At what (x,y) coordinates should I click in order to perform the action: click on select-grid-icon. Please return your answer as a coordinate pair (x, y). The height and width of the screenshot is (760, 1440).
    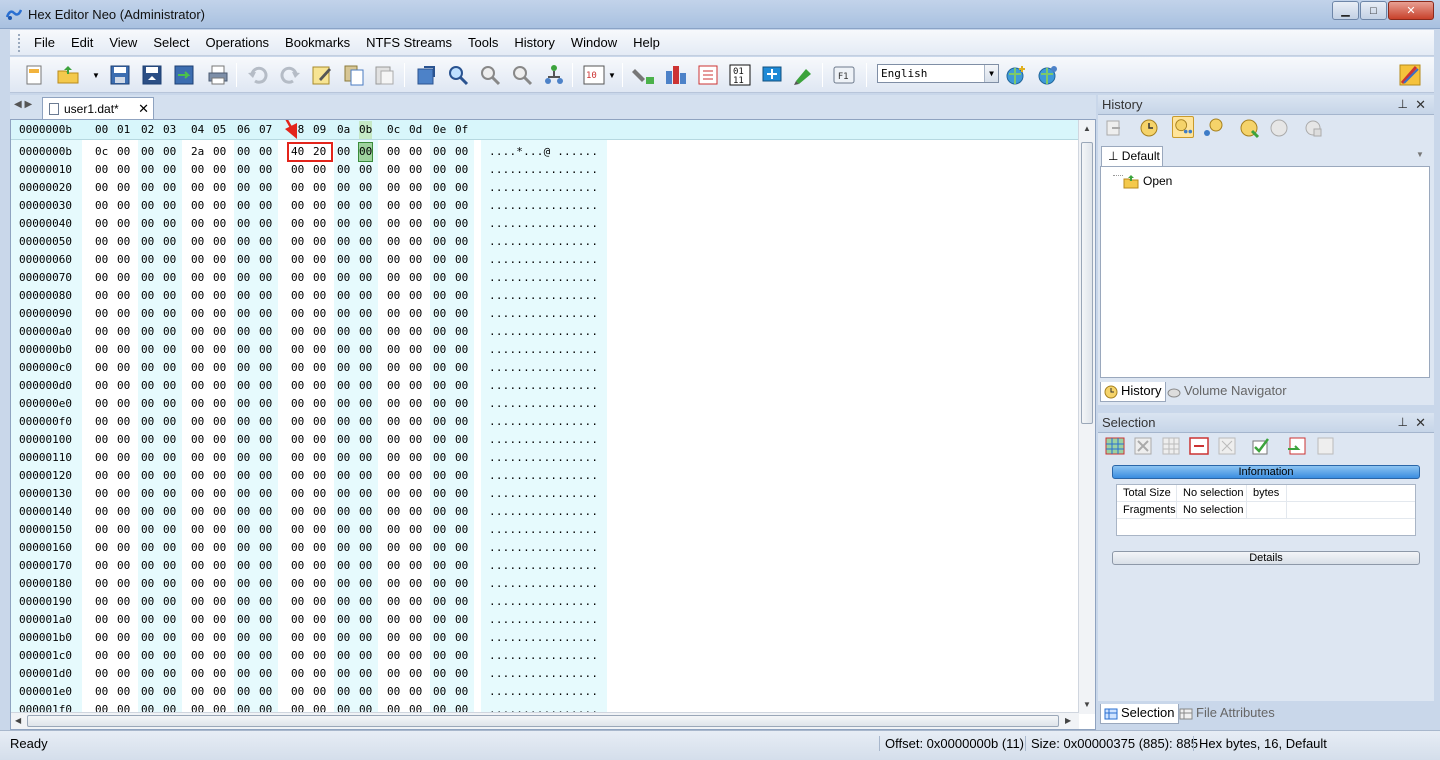
    Looking at the image, I should click on (1115, 446).